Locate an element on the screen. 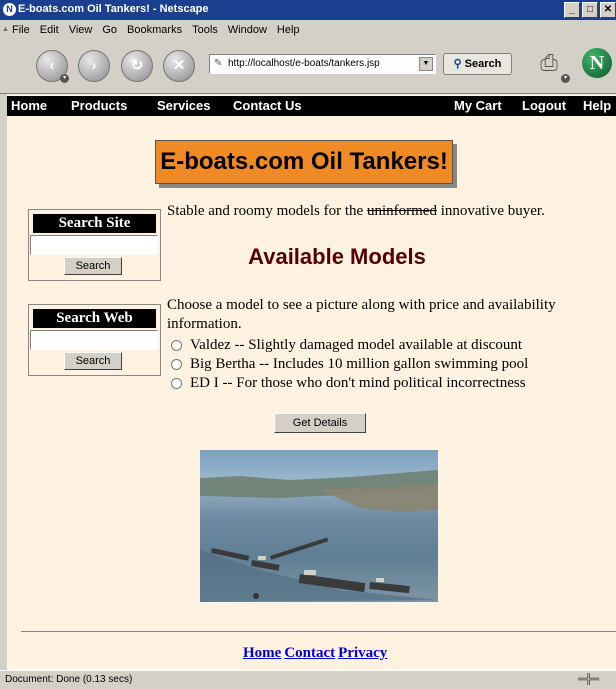 This screenshot has width=616, height=689. search-site-box: Search Site Search is located at coordinates (94, 245).